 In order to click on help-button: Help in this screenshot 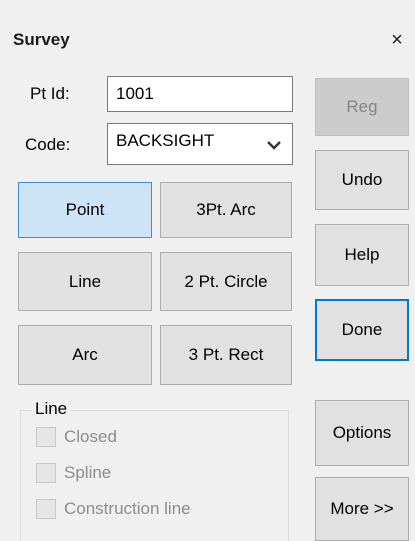, I will do `click(362, 255)`.